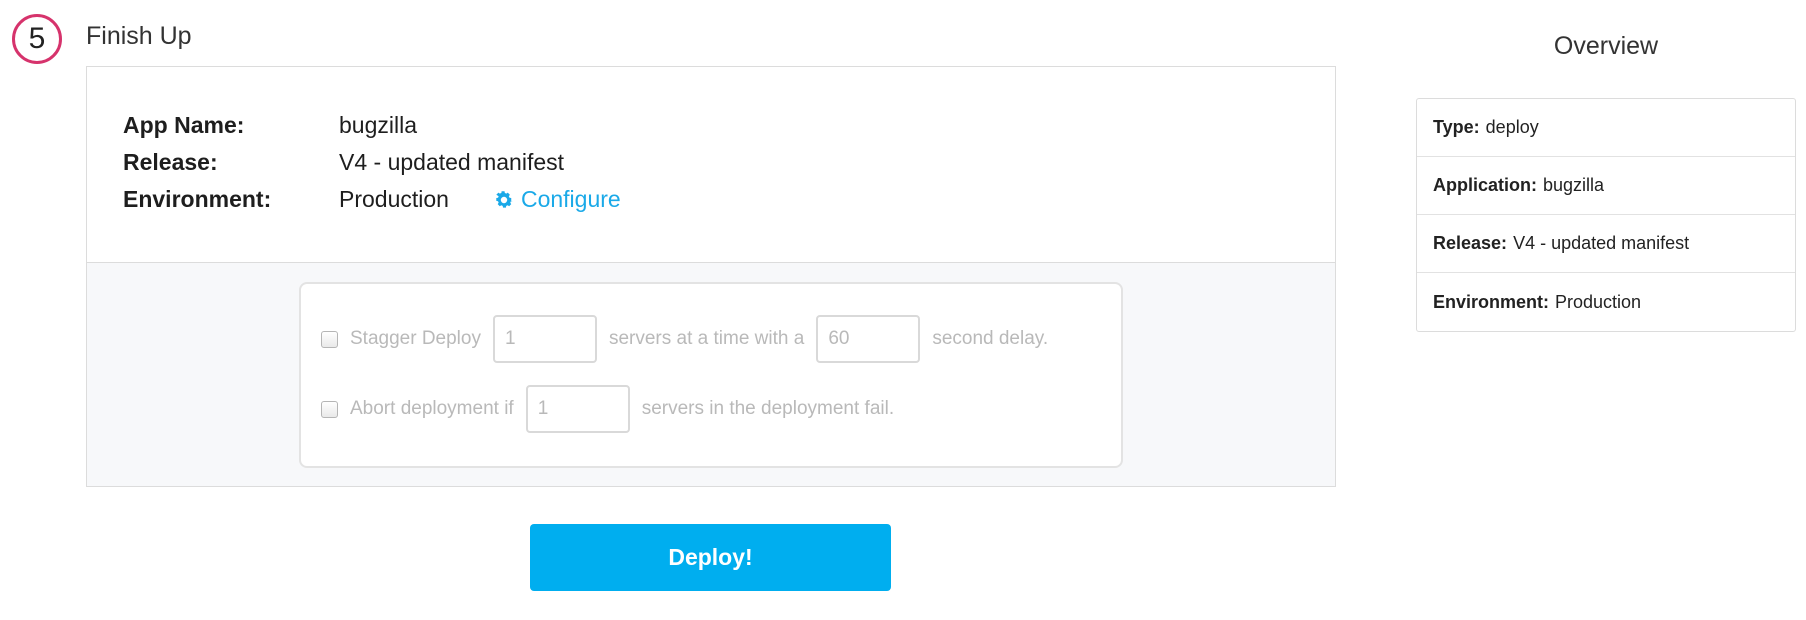  Describe the element at coordinates (729, 125) in the screenshot. I see `detail-row-app-name: App Name: bugzilla` at that location.